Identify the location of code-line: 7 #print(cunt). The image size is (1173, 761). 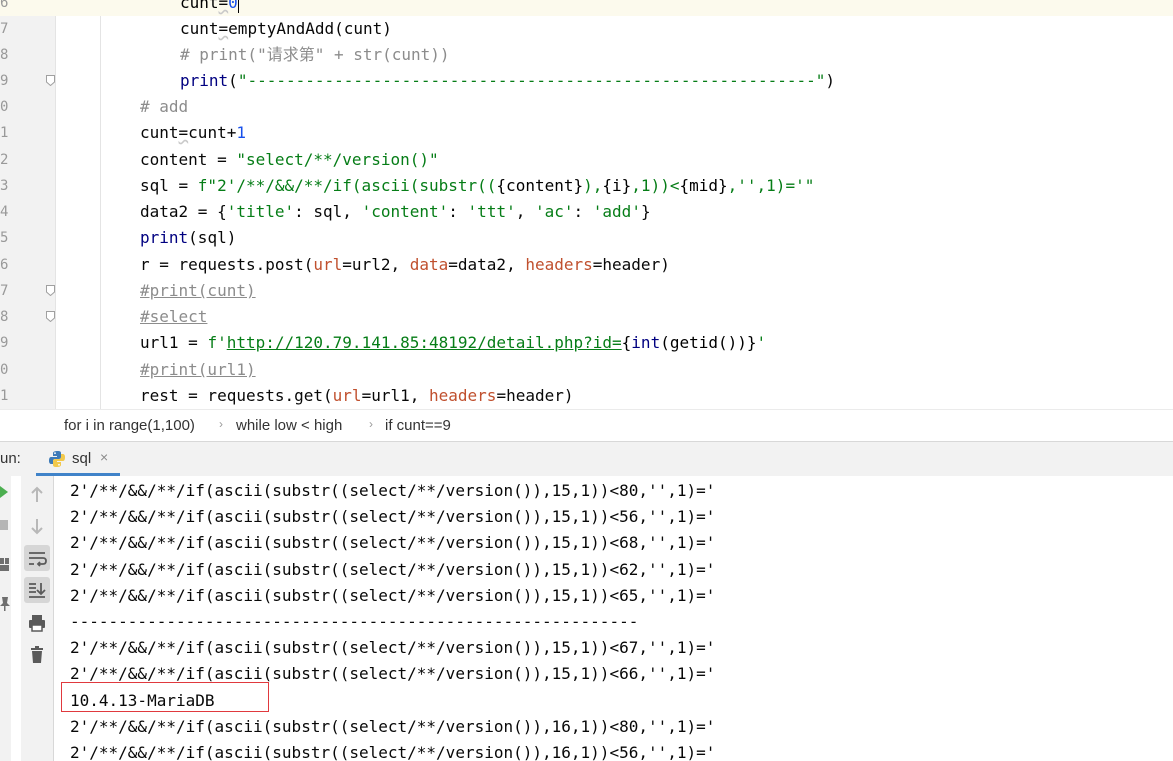
(586, 291).